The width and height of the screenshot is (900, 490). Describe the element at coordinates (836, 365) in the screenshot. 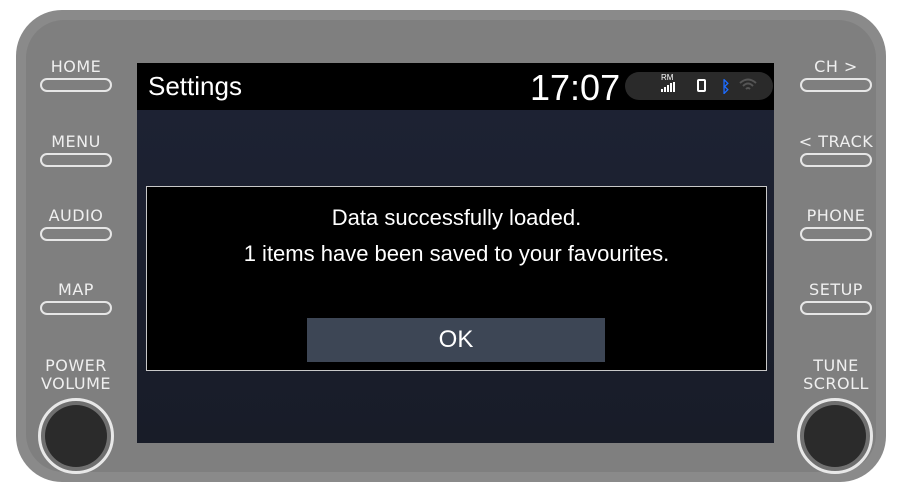

I see `tune-label: TUNE` at that location.